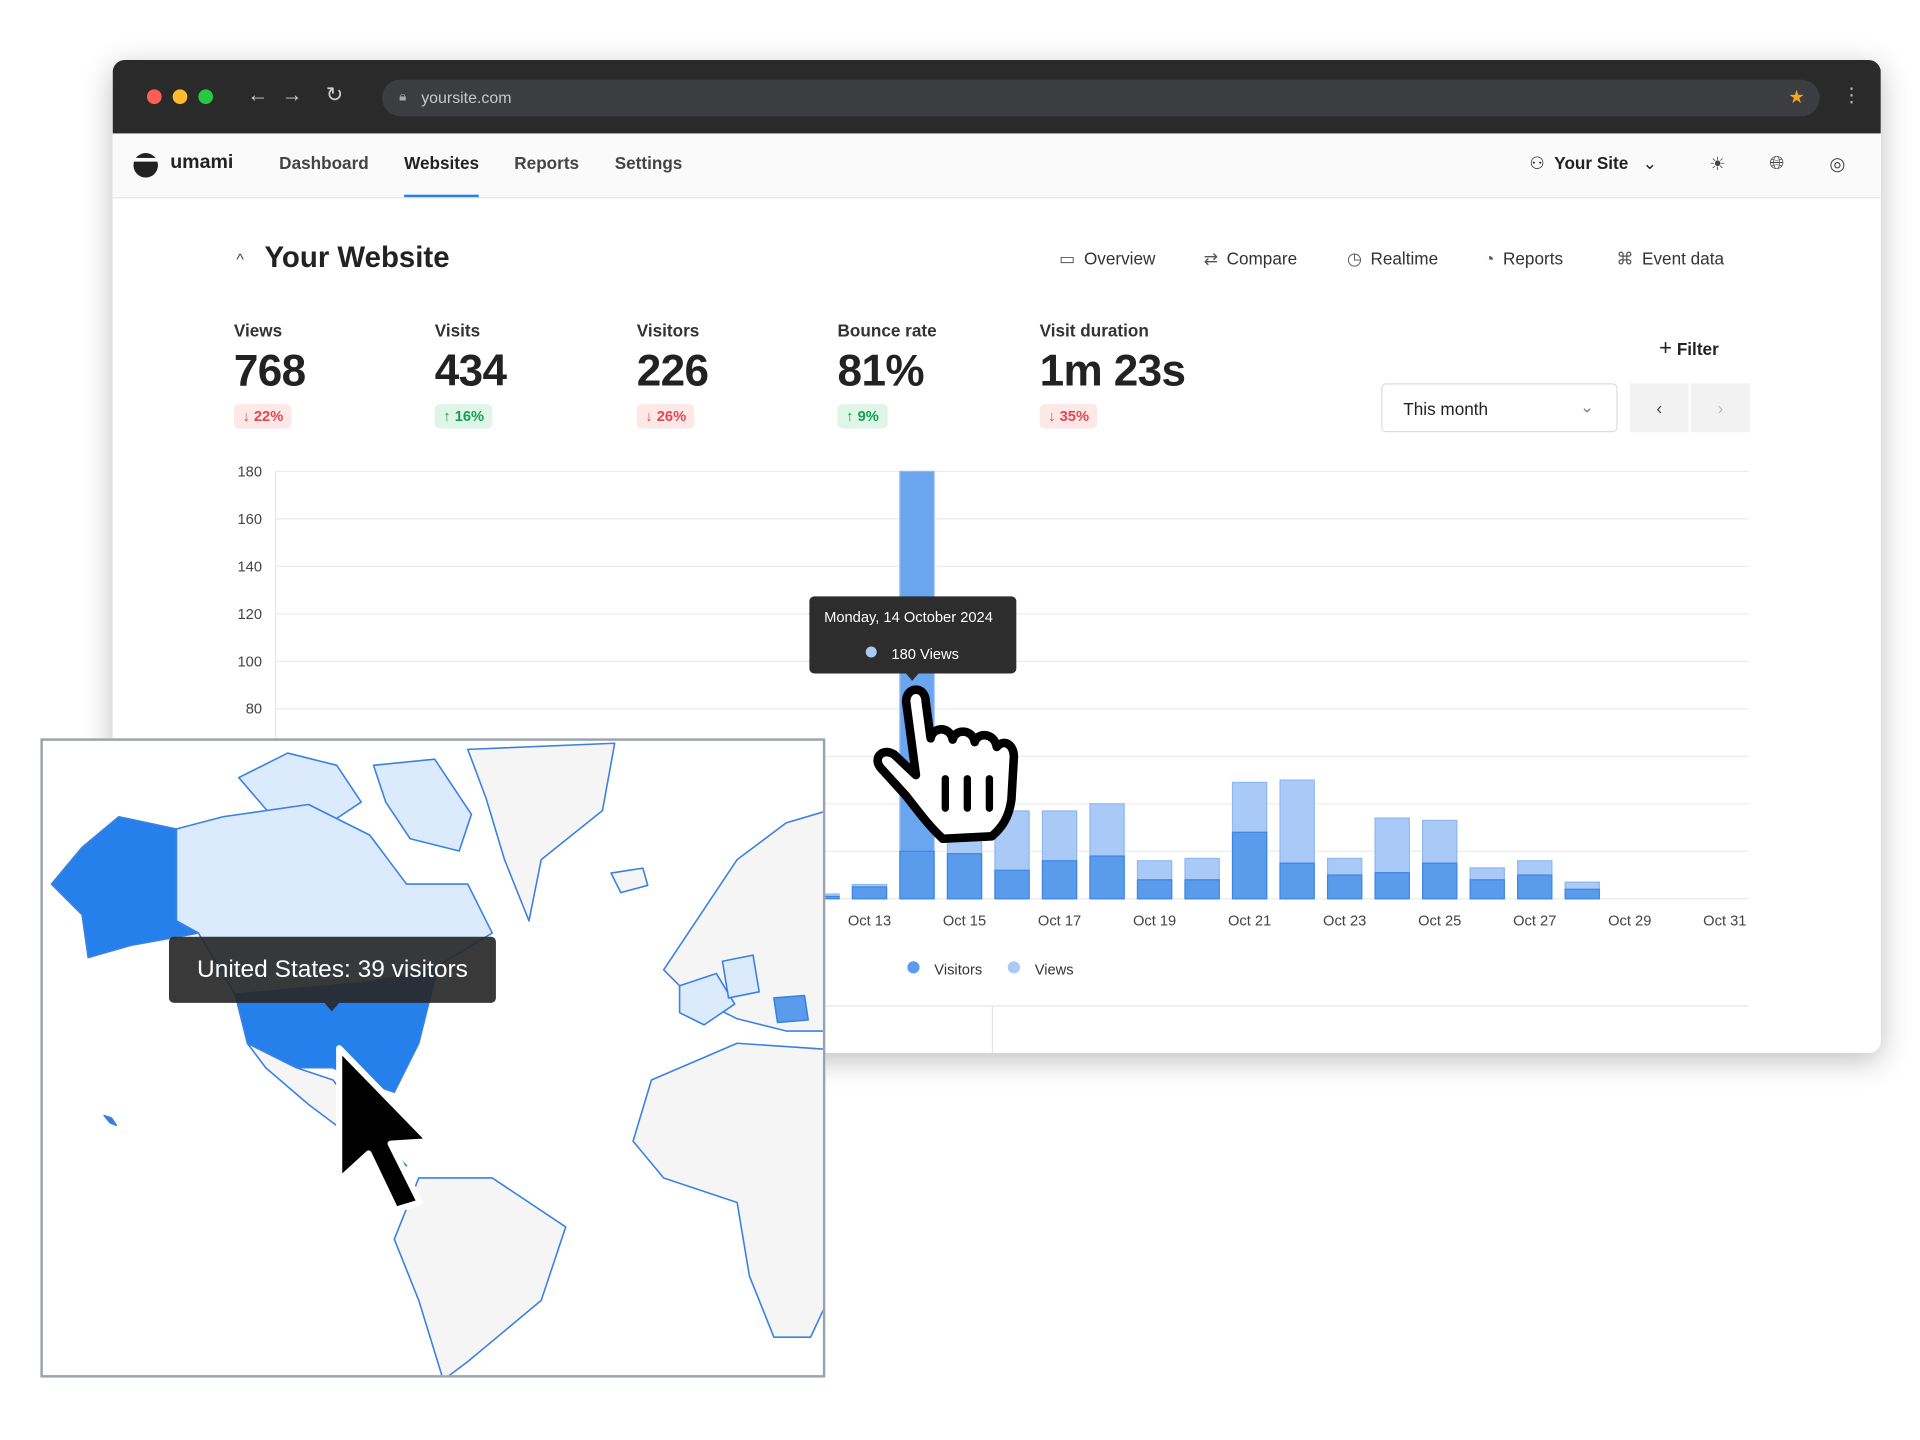  What do you see at coordinates (946, 764) in the screenshot?
I see `hand-pointer-cursor-icon` at bounding box center [946, 764].